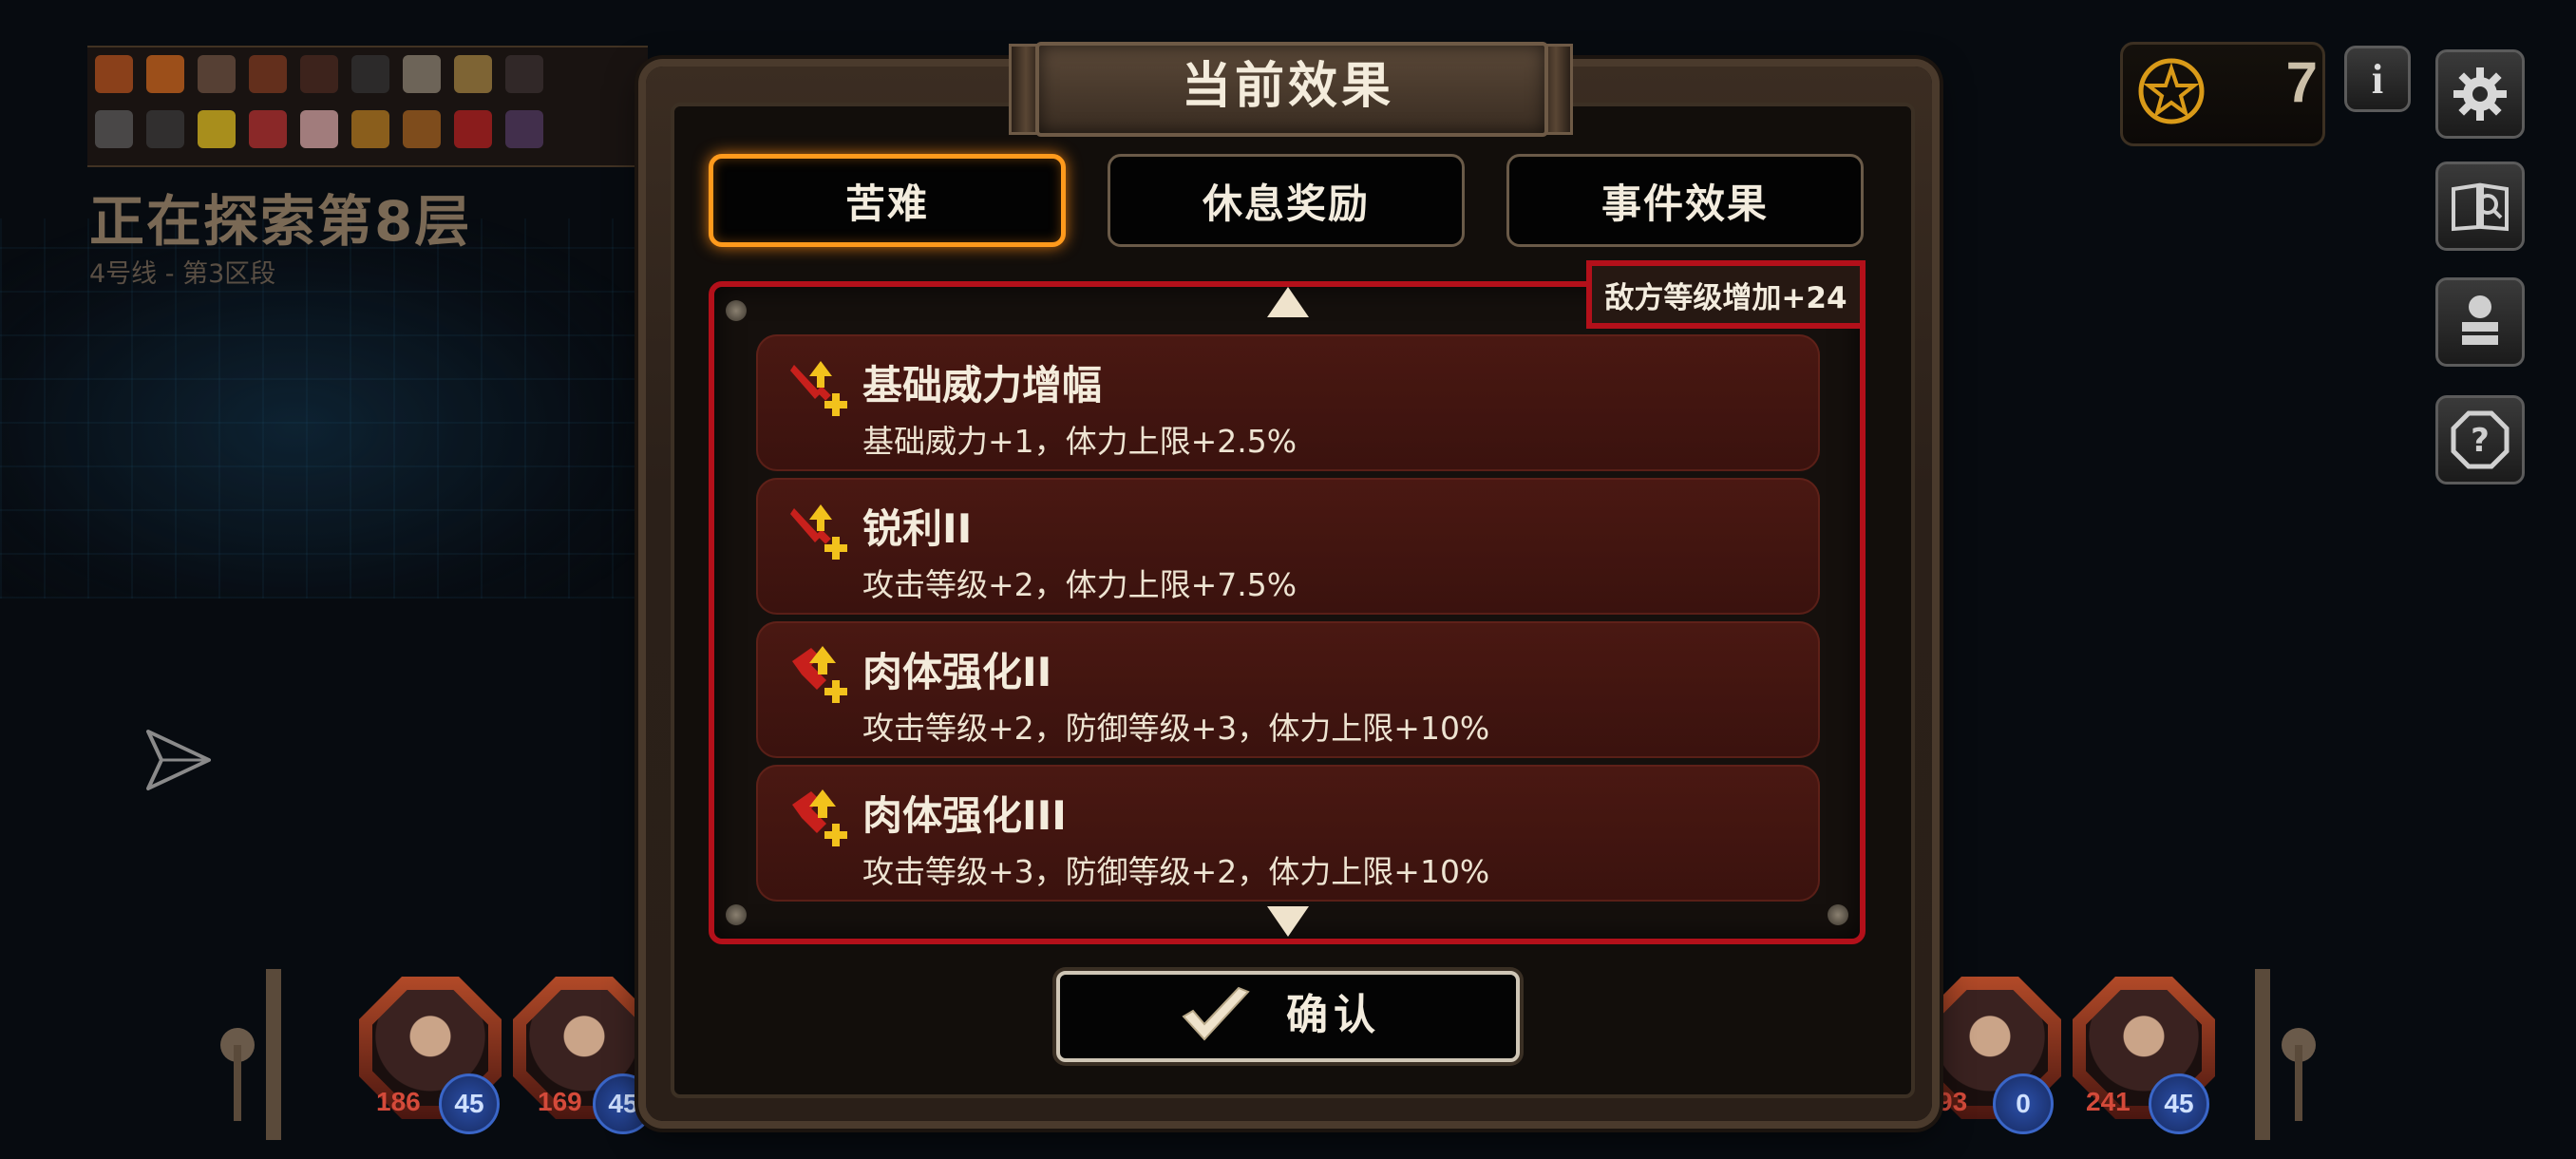 The width and height of the screenshot is (2576, 1159). Describe the element at coordinates (398, 1101) in the screenshot. I see `party-member-hp: 186` at that location.